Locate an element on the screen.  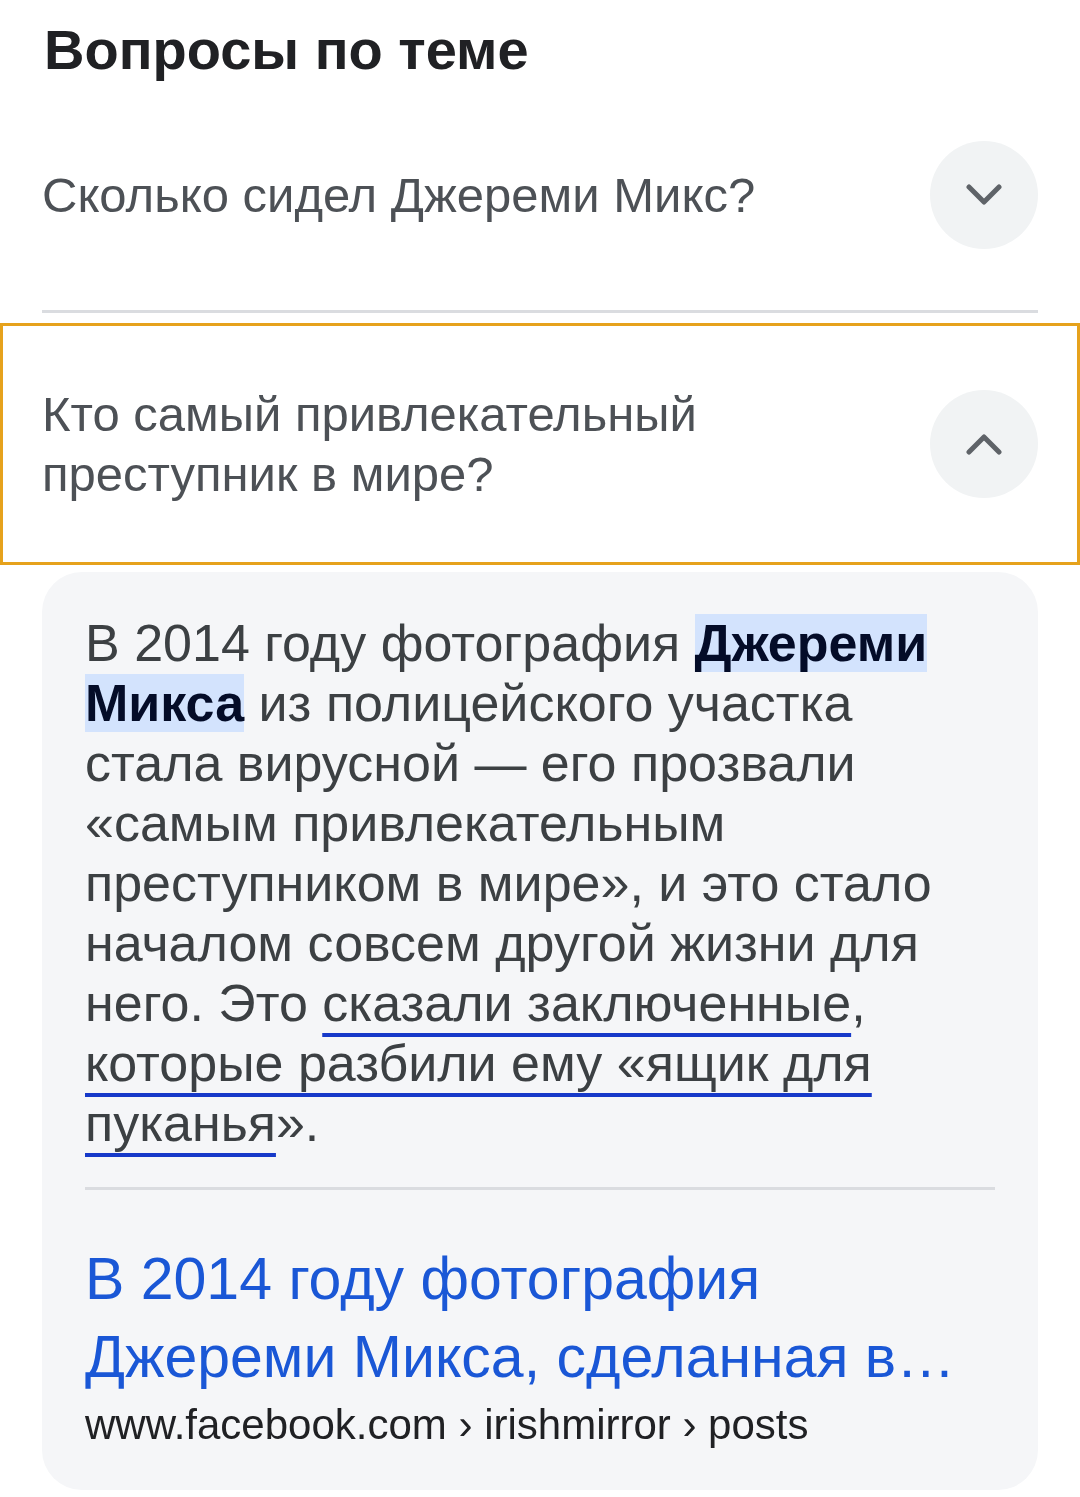
section-title: Вопросы по теме is located at coordinates (286, 48).